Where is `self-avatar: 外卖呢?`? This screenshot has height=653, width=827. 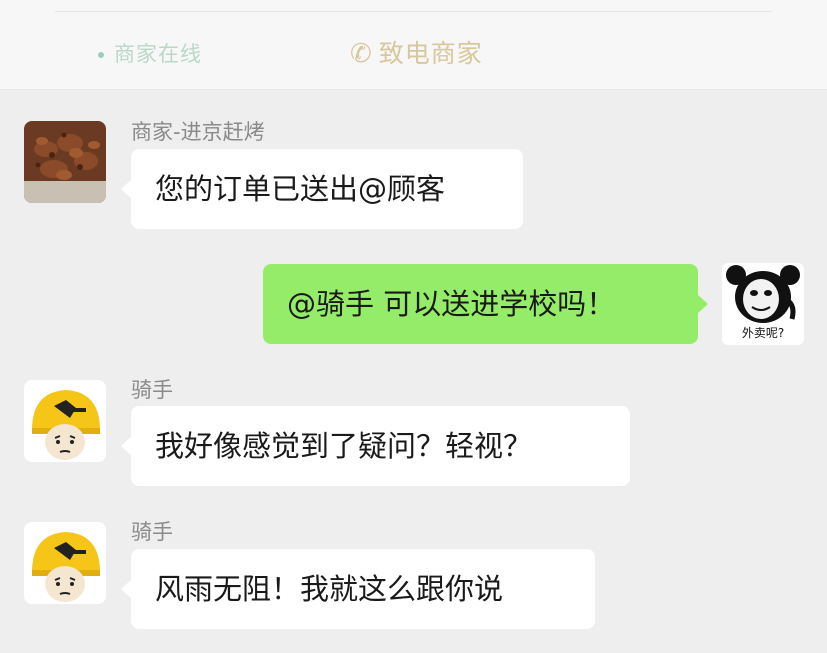 self-avatar: 外卖呢? is located at coordinates (763, 304).